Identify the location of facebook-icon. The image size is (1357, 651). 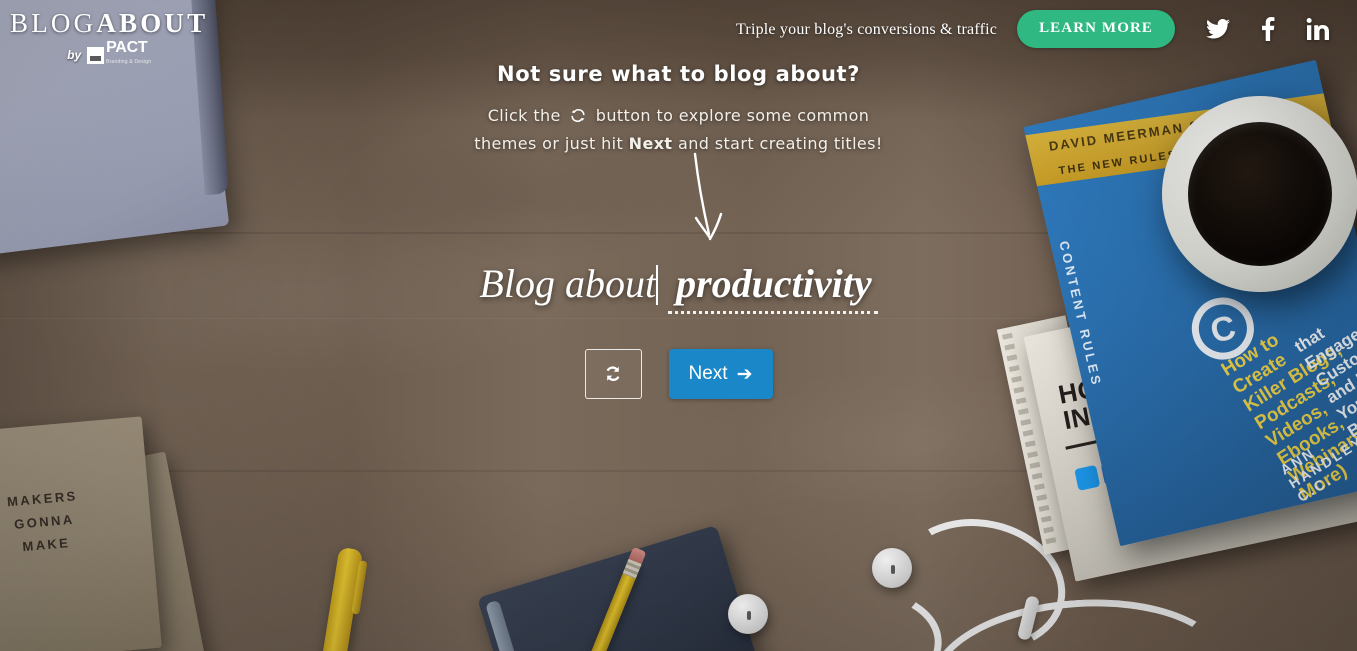
(1268, 29).